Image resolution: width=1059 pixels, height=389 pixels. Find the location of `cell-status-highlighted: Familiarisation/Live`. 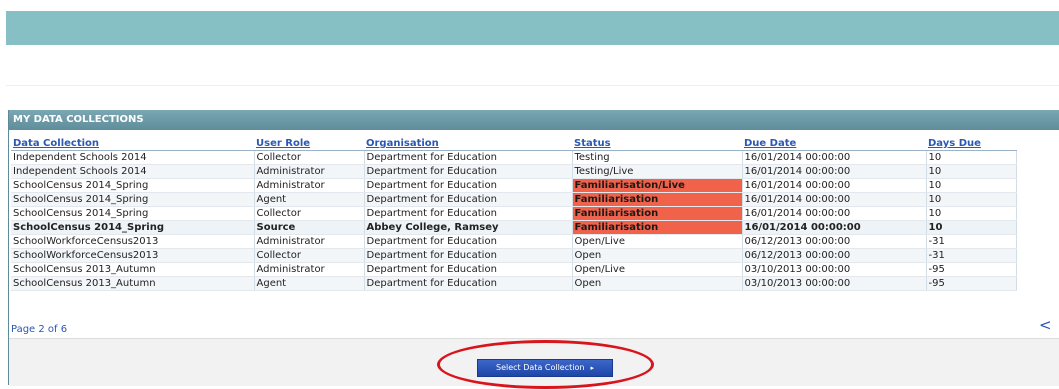

cell-status-highlighted: Familiarisation/Live is located at coordinates (657, 185).